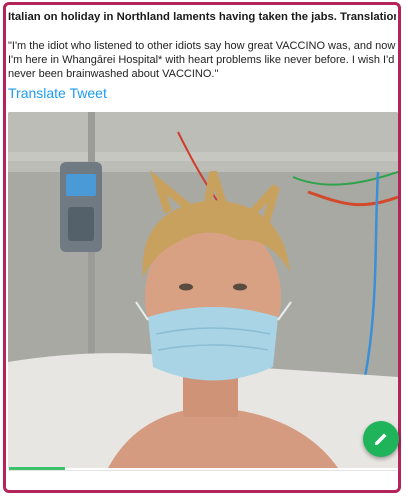  I want to click on divider, so click(203, 470).